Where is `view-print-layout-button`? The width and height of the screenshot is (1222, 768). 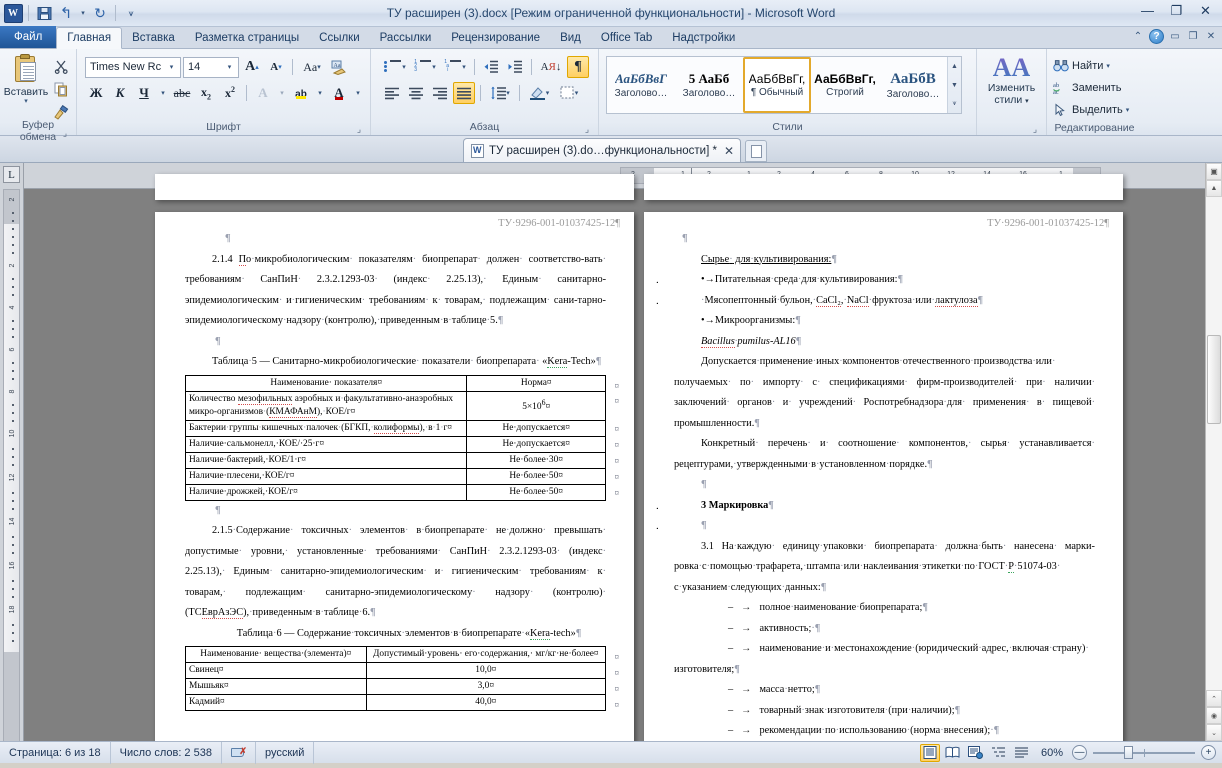 view-print-layout-button is located at coordinates (929, 752).